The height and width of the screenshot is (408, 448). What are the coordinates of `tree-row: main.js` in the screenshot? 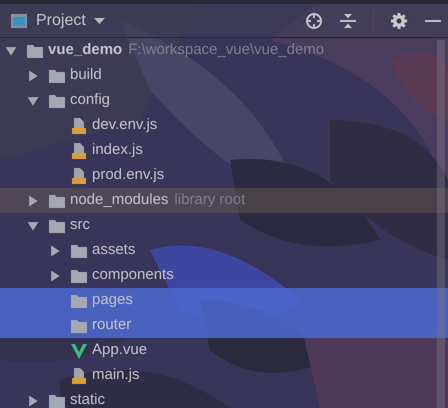 It's located at (224, 375).